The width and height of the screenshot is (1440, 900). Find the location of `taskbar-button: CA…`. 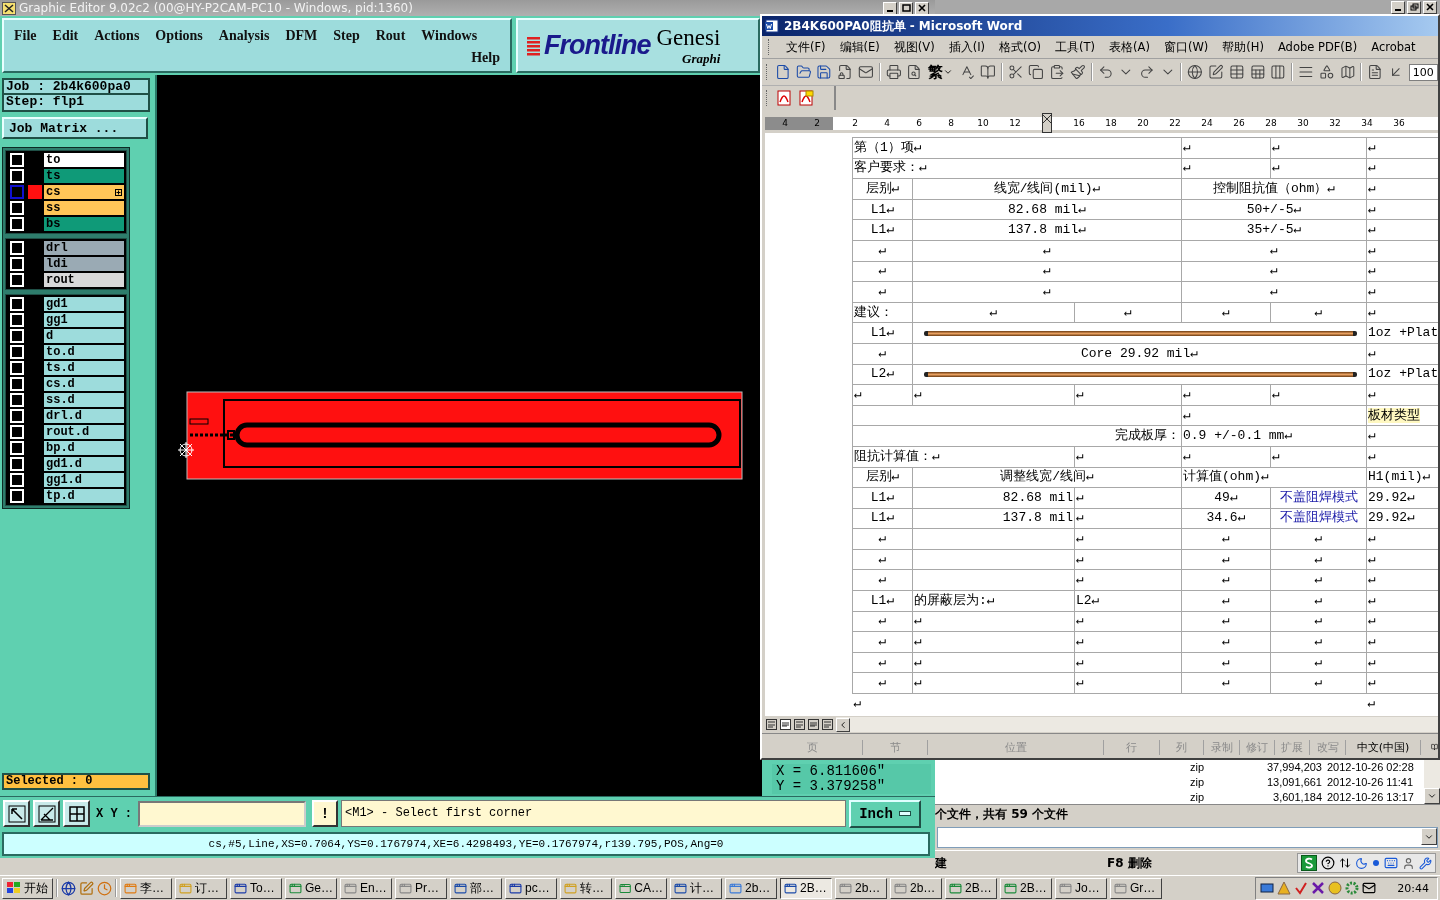

taskbar-button: CA… is located at coordinates (641, 888).